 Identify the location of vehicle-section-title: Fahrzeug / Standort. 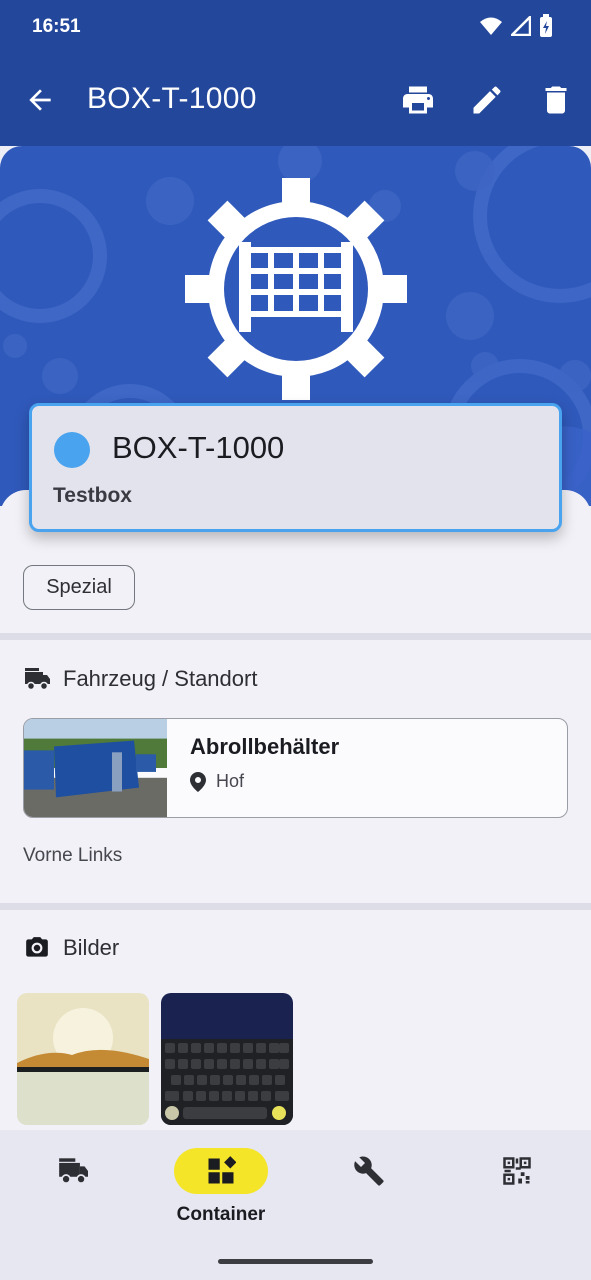
(160, 678).